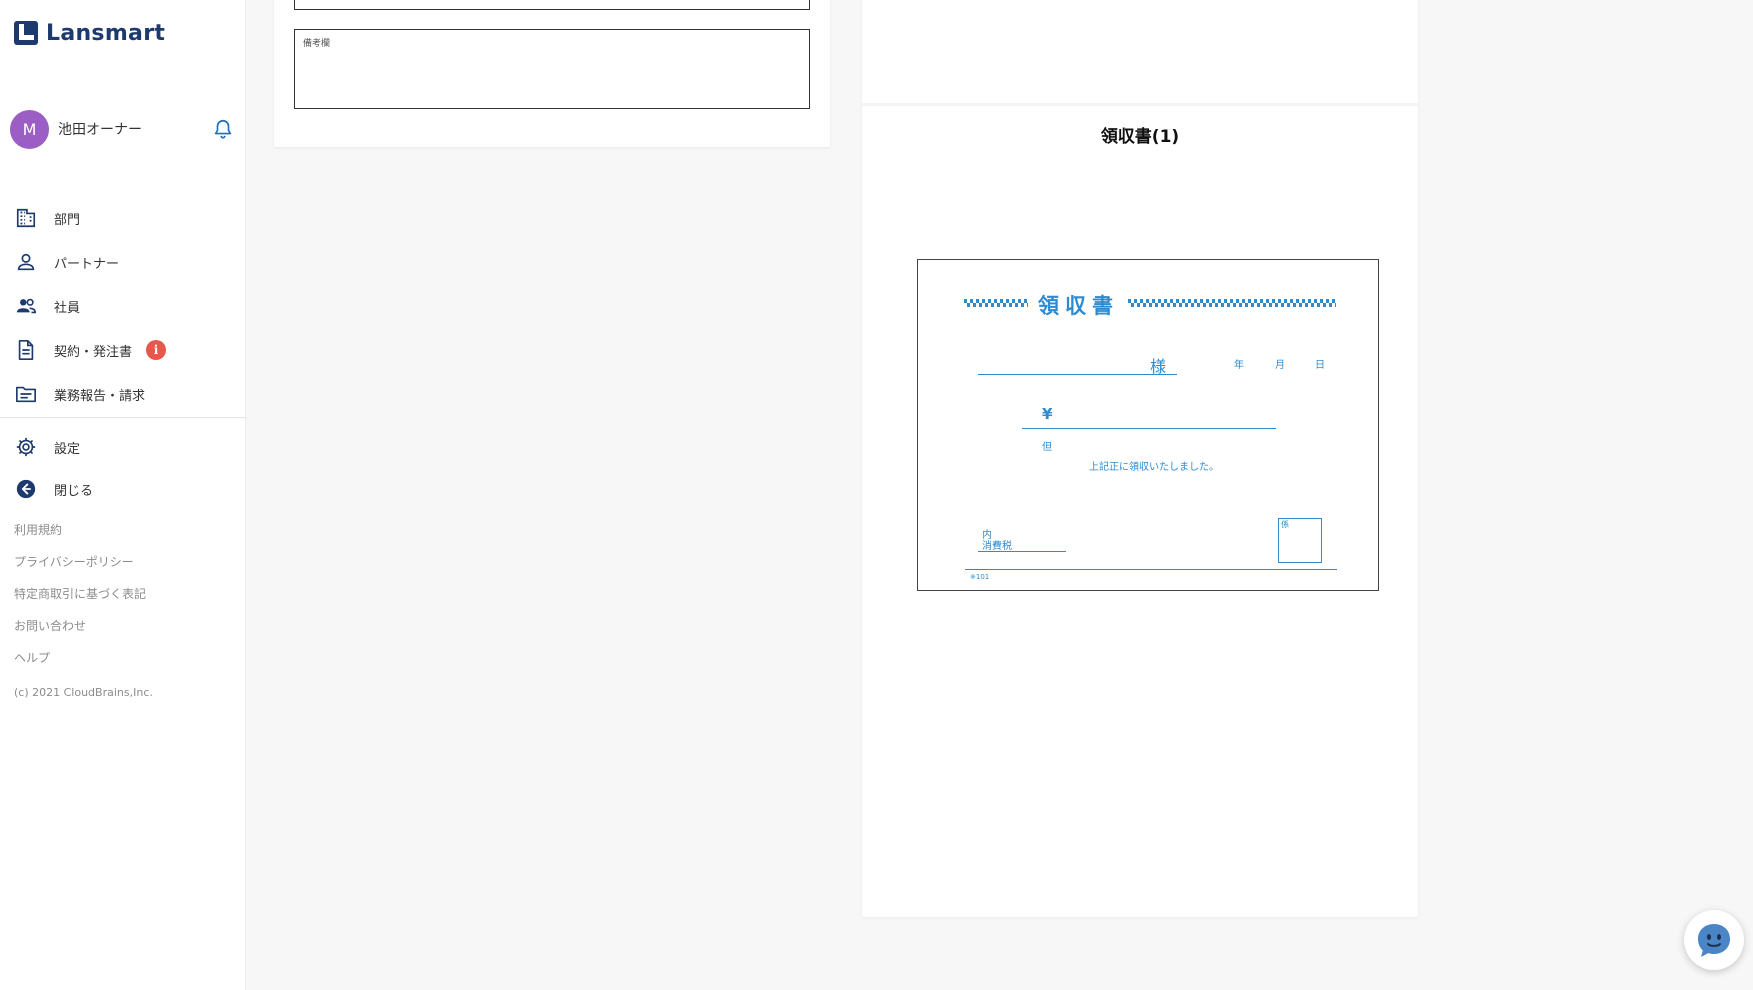 The width and height of the screenshot is (1753, 990). Describe the element at coordinates (26, 447) in the screenshot. I see `gear-icon` at that location.